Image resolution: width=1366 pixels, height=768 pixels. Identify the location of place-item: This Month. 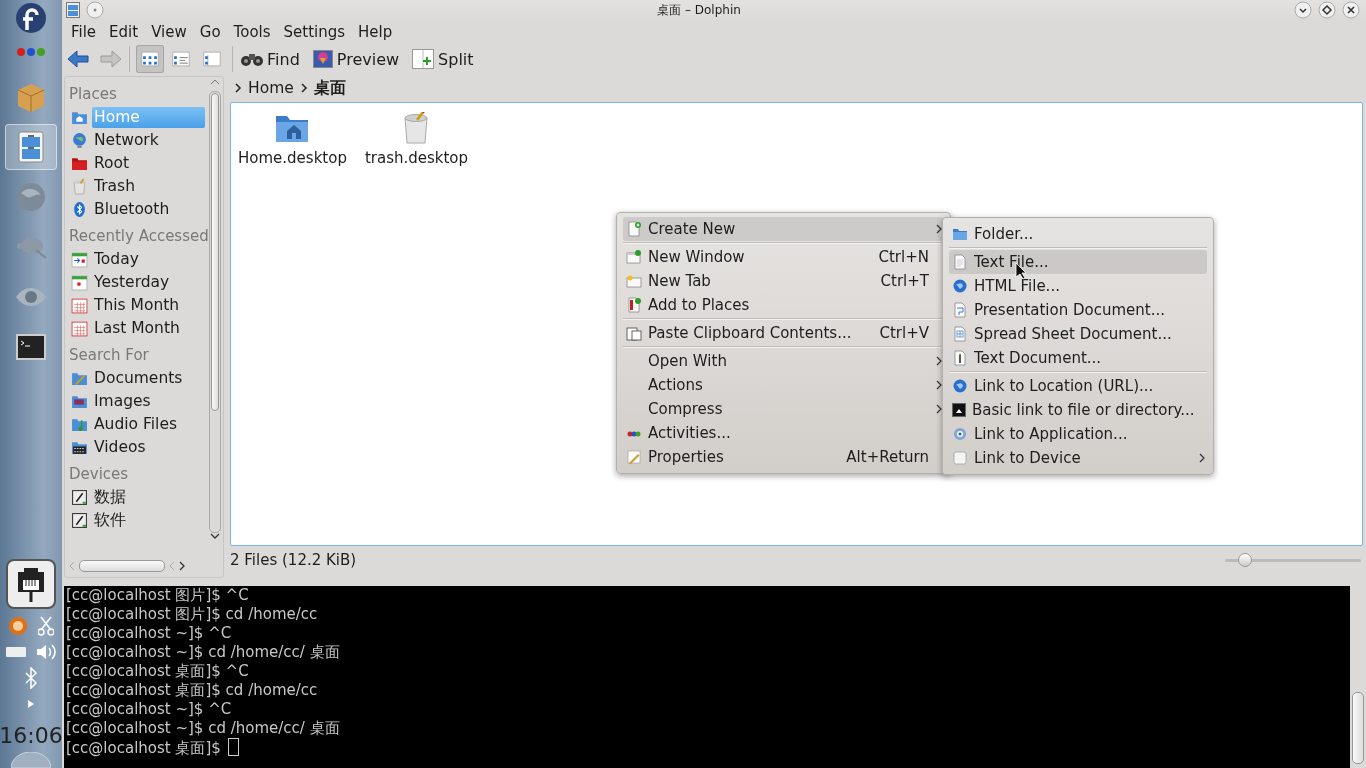
(137, 305).